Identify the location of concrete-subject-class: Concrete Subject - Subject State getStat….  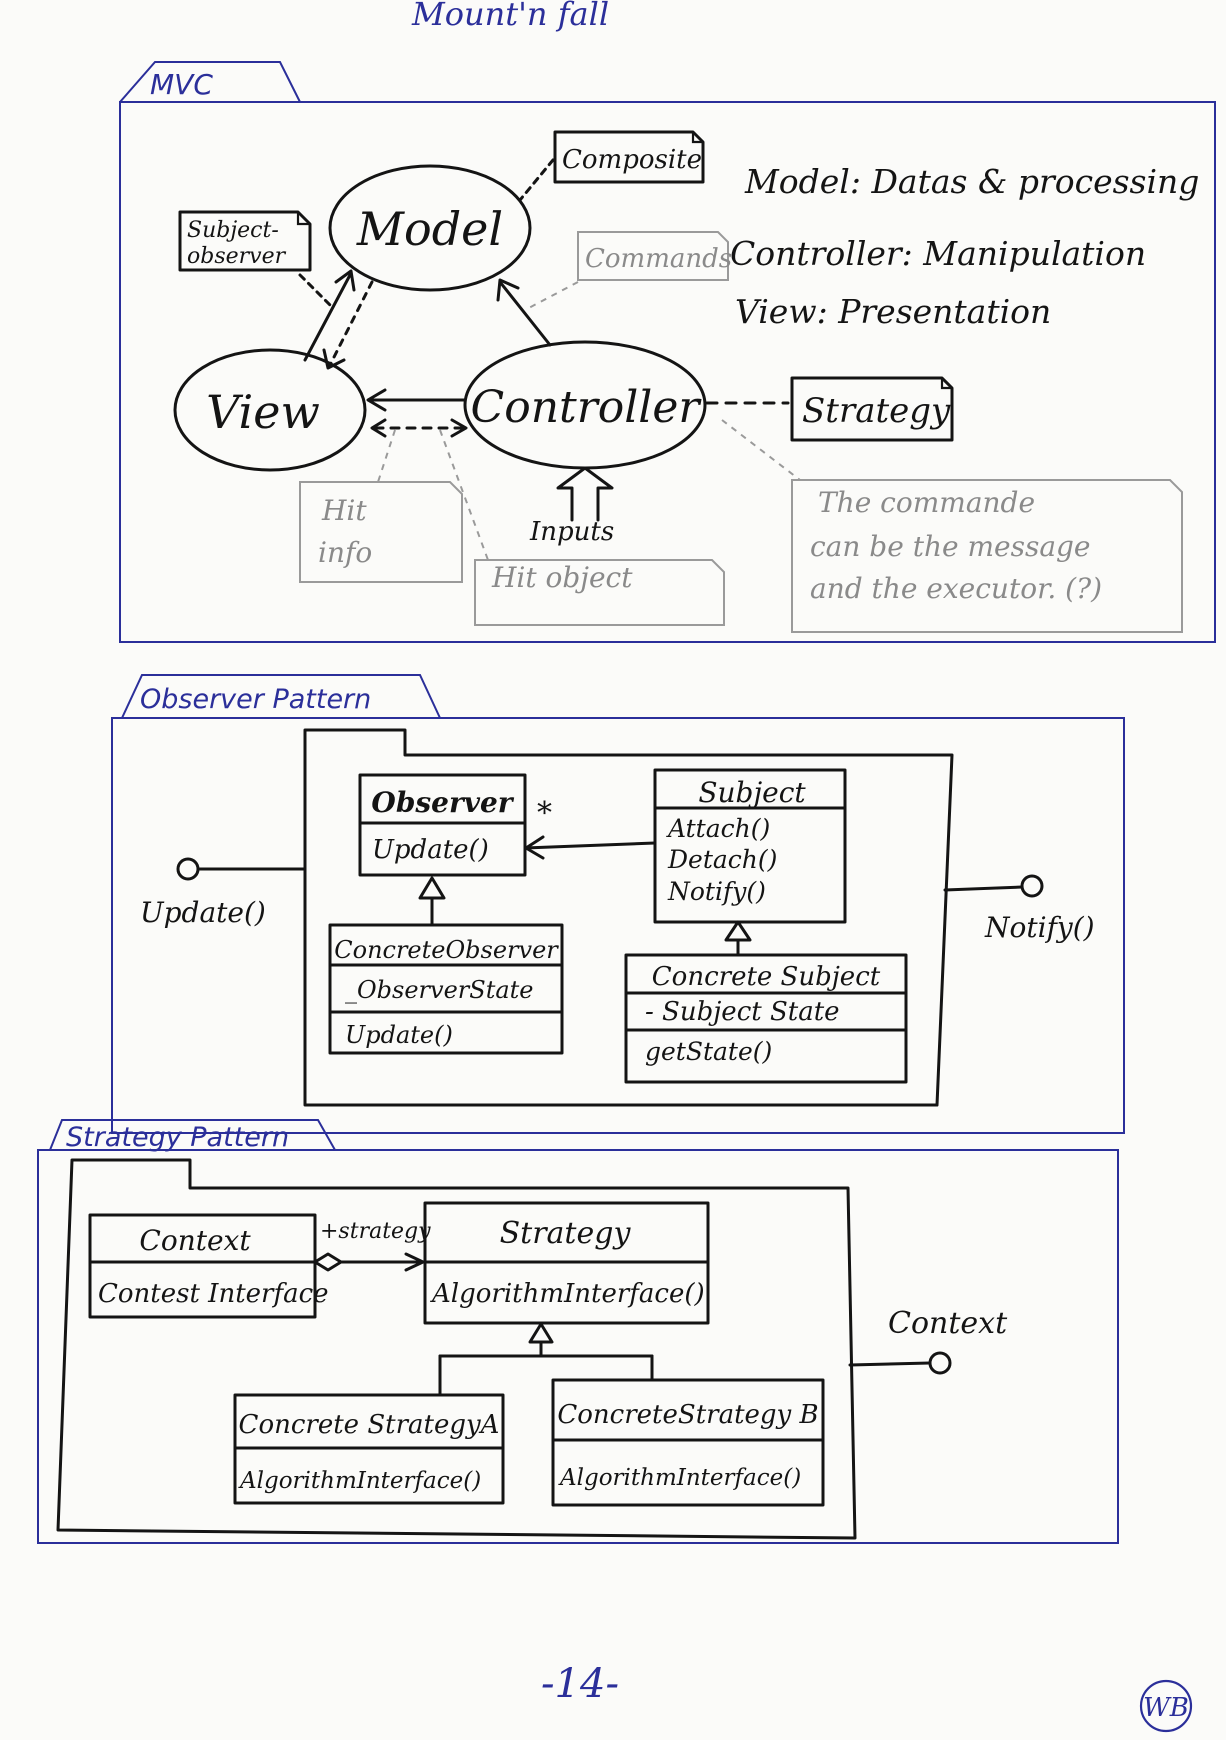
(766, 1018).